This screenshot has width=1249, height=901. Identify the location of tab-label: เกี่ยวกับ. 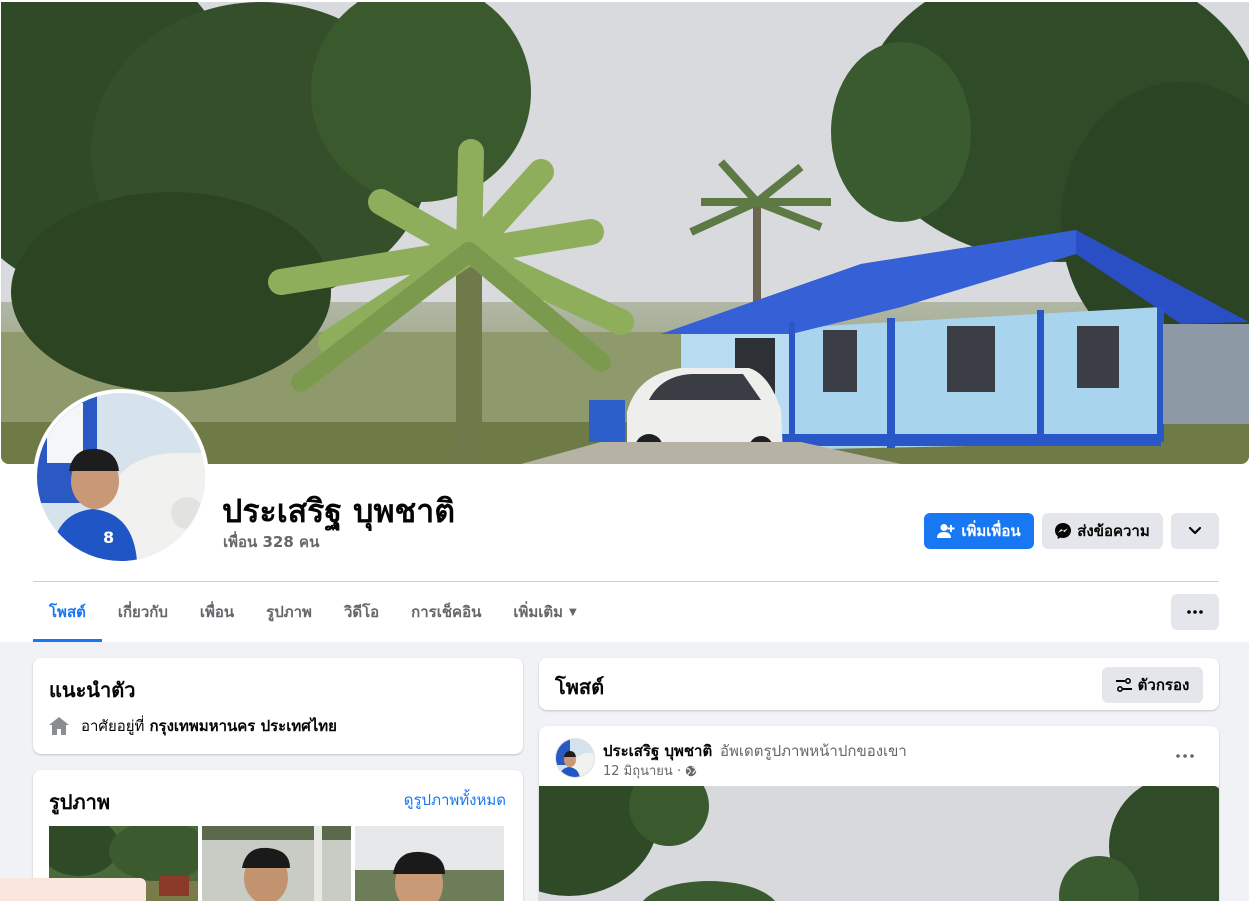
(142, 612).